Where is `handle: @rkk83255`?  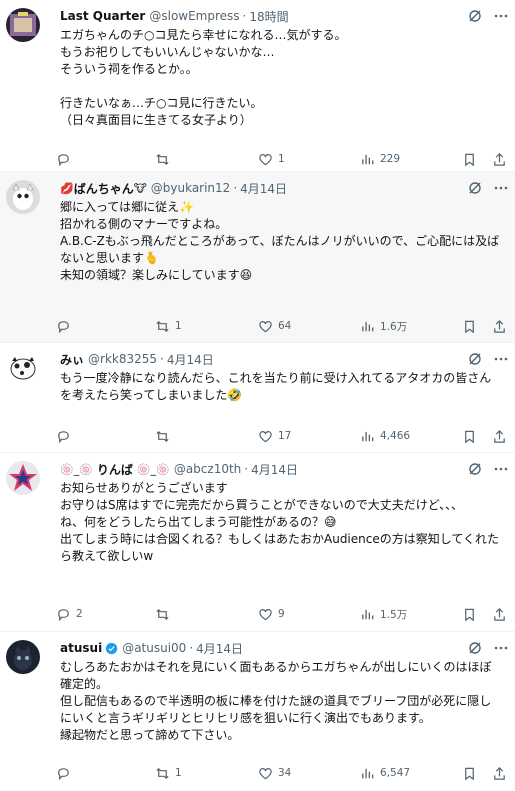 handle: @rkk83255 is located at coordinates (122, 359).